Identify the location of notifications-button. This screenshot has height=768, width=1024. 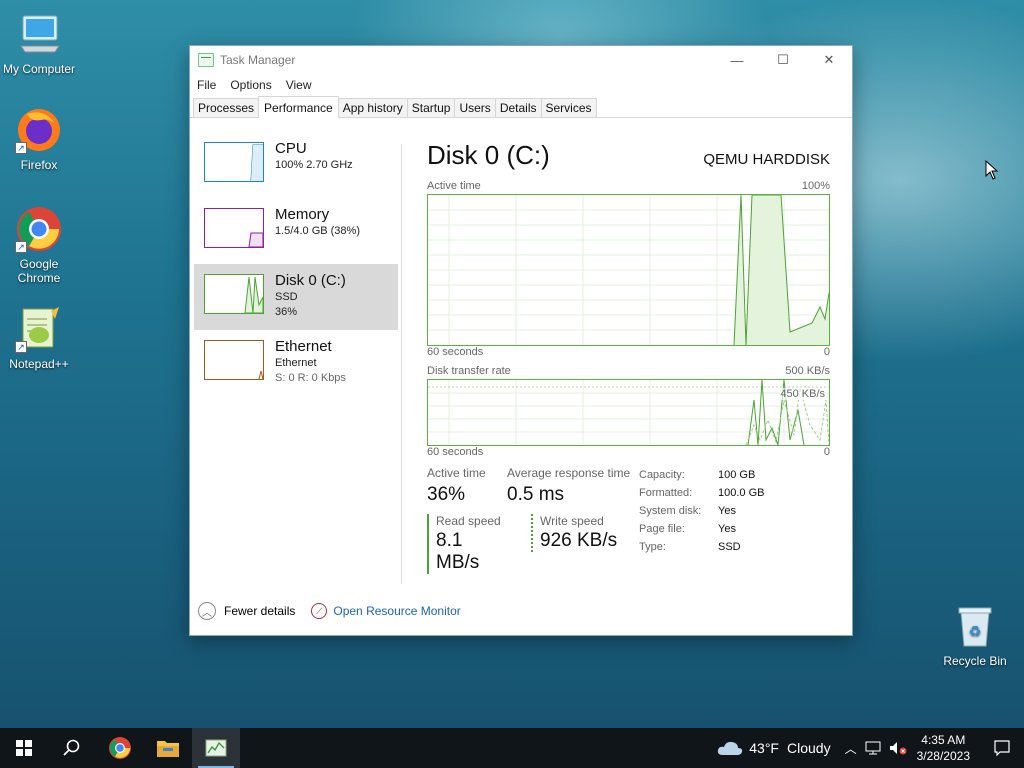
(1002, 748).